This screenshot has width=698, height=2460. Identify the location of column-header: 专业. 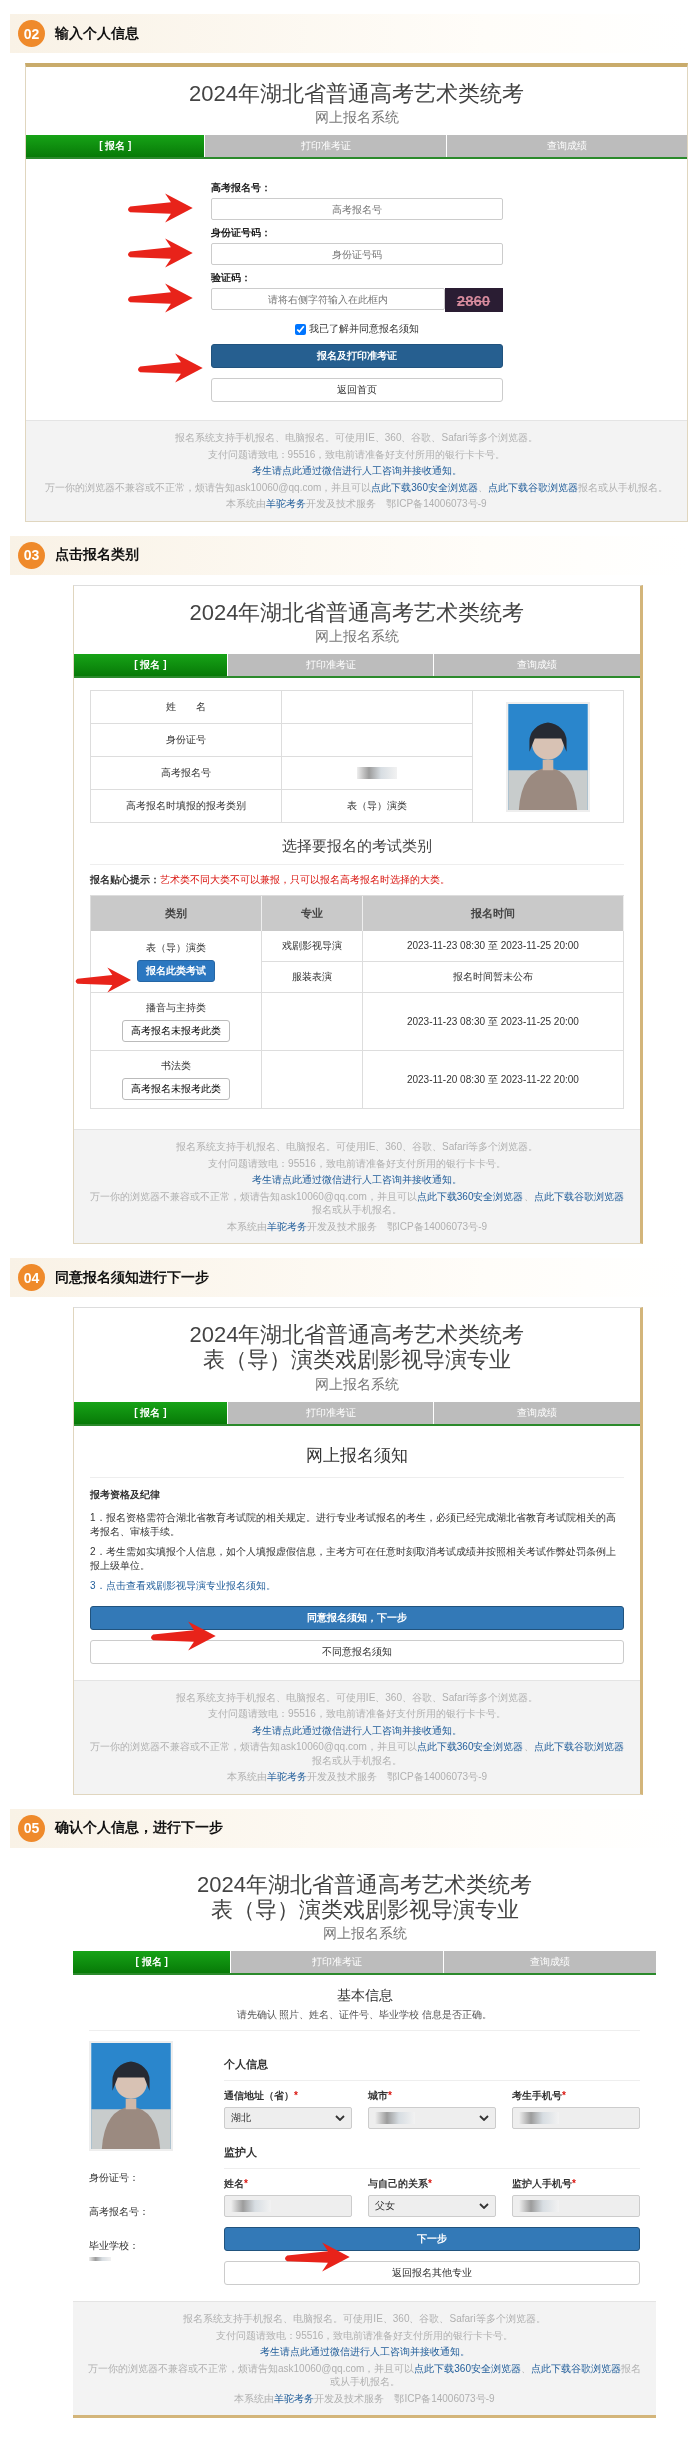
(312, 914).